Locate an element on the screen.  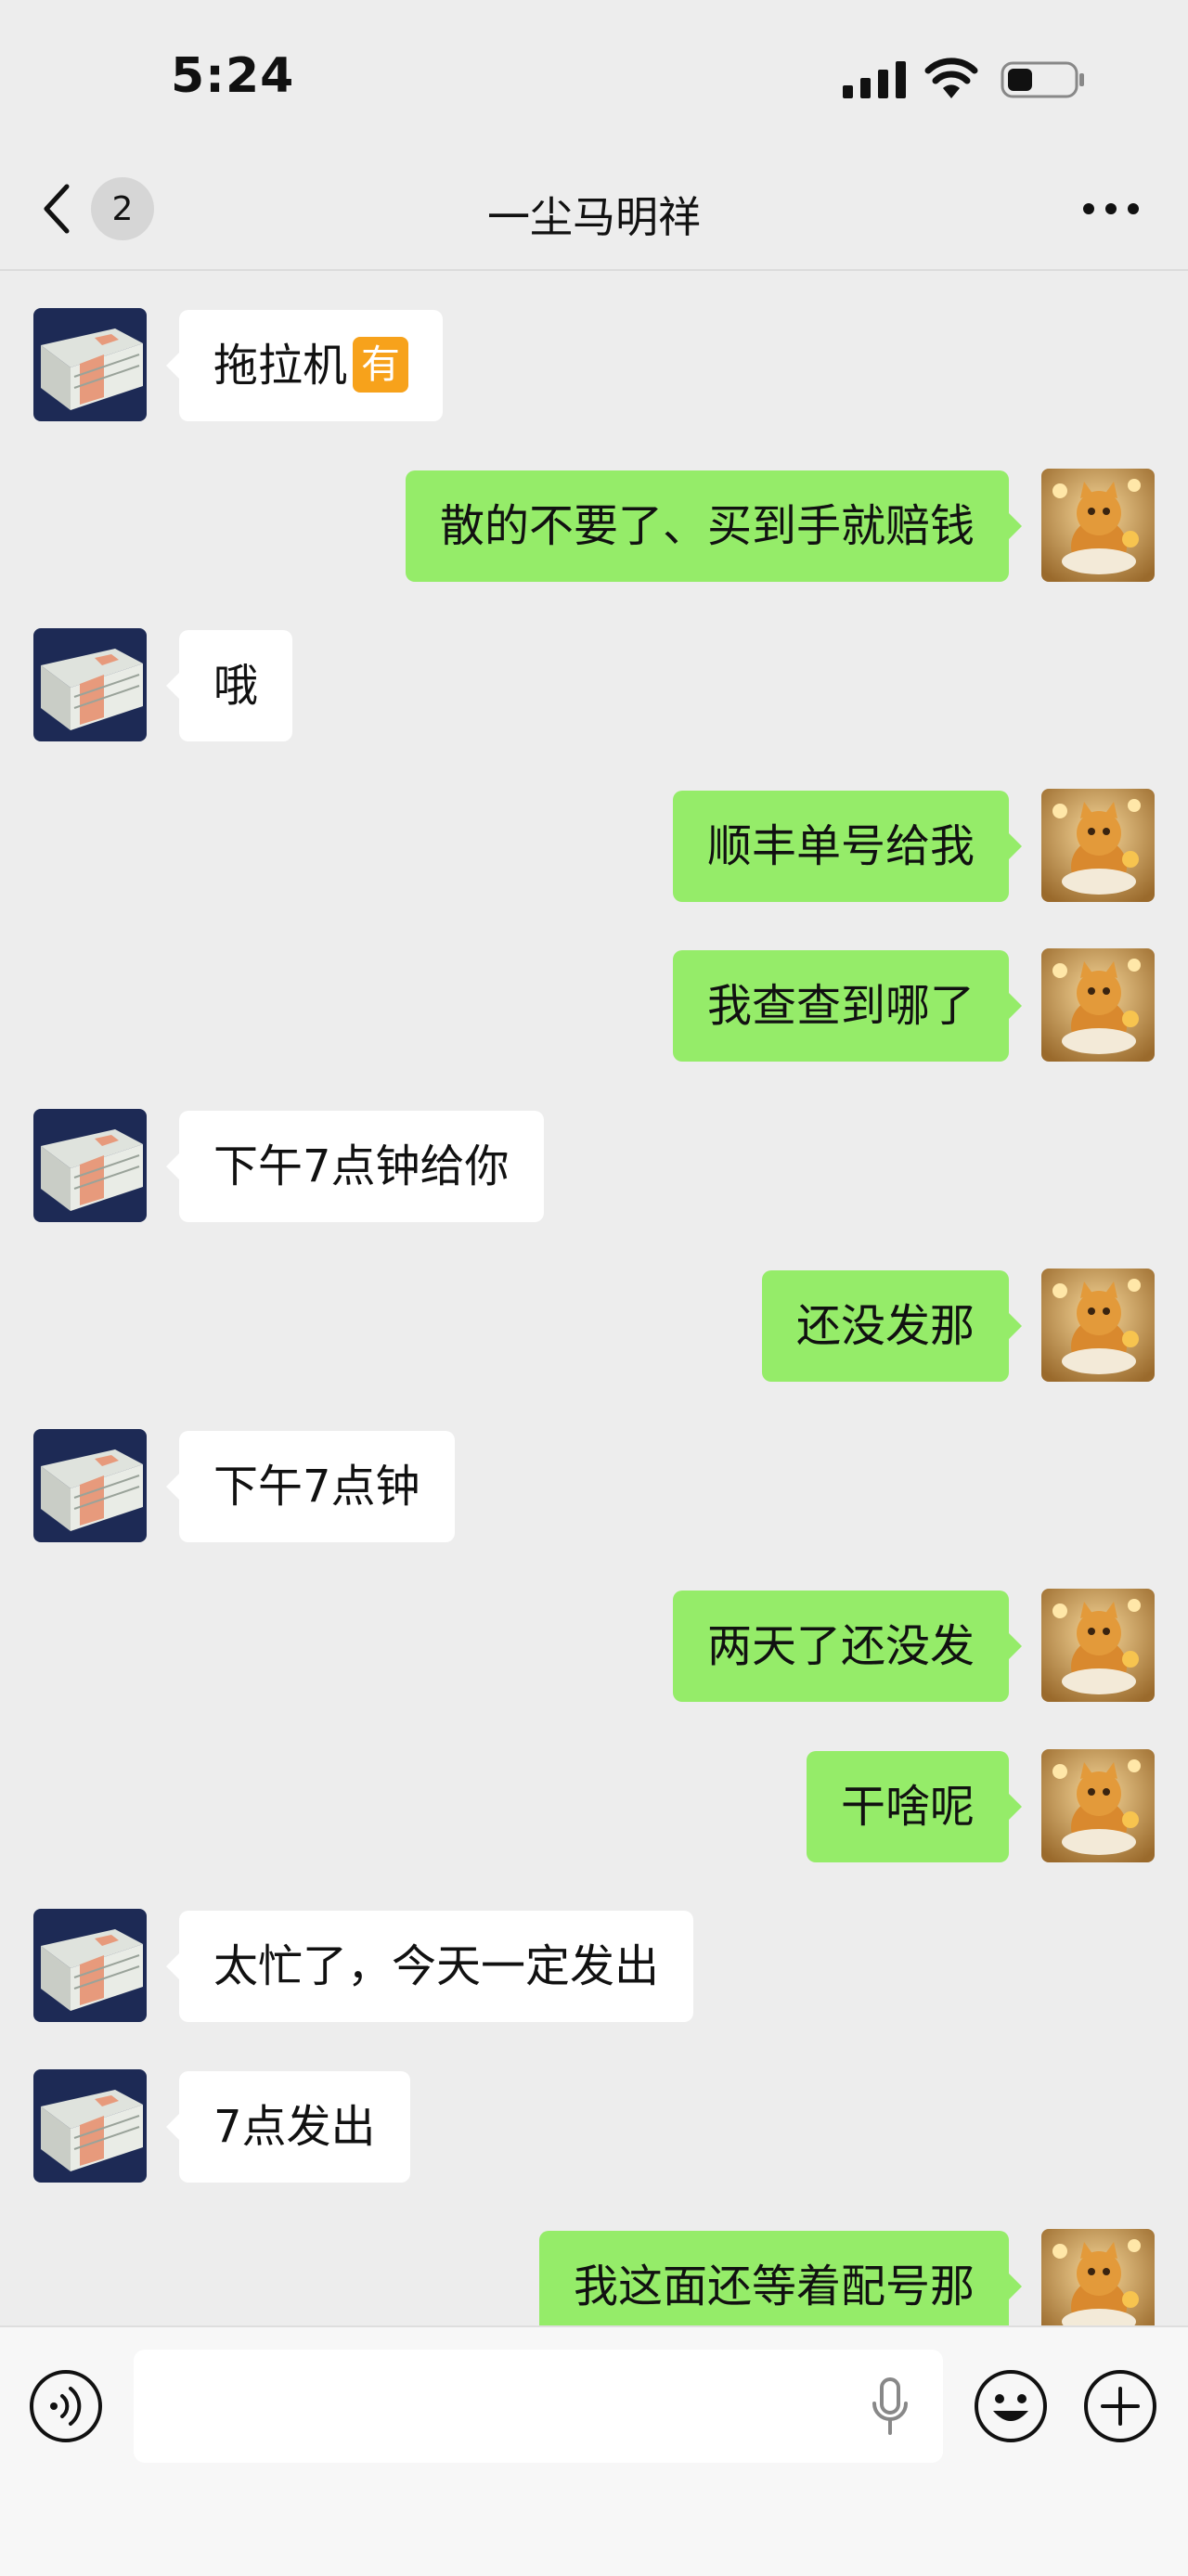
wifi-icon is located at coordinates (951, 78).